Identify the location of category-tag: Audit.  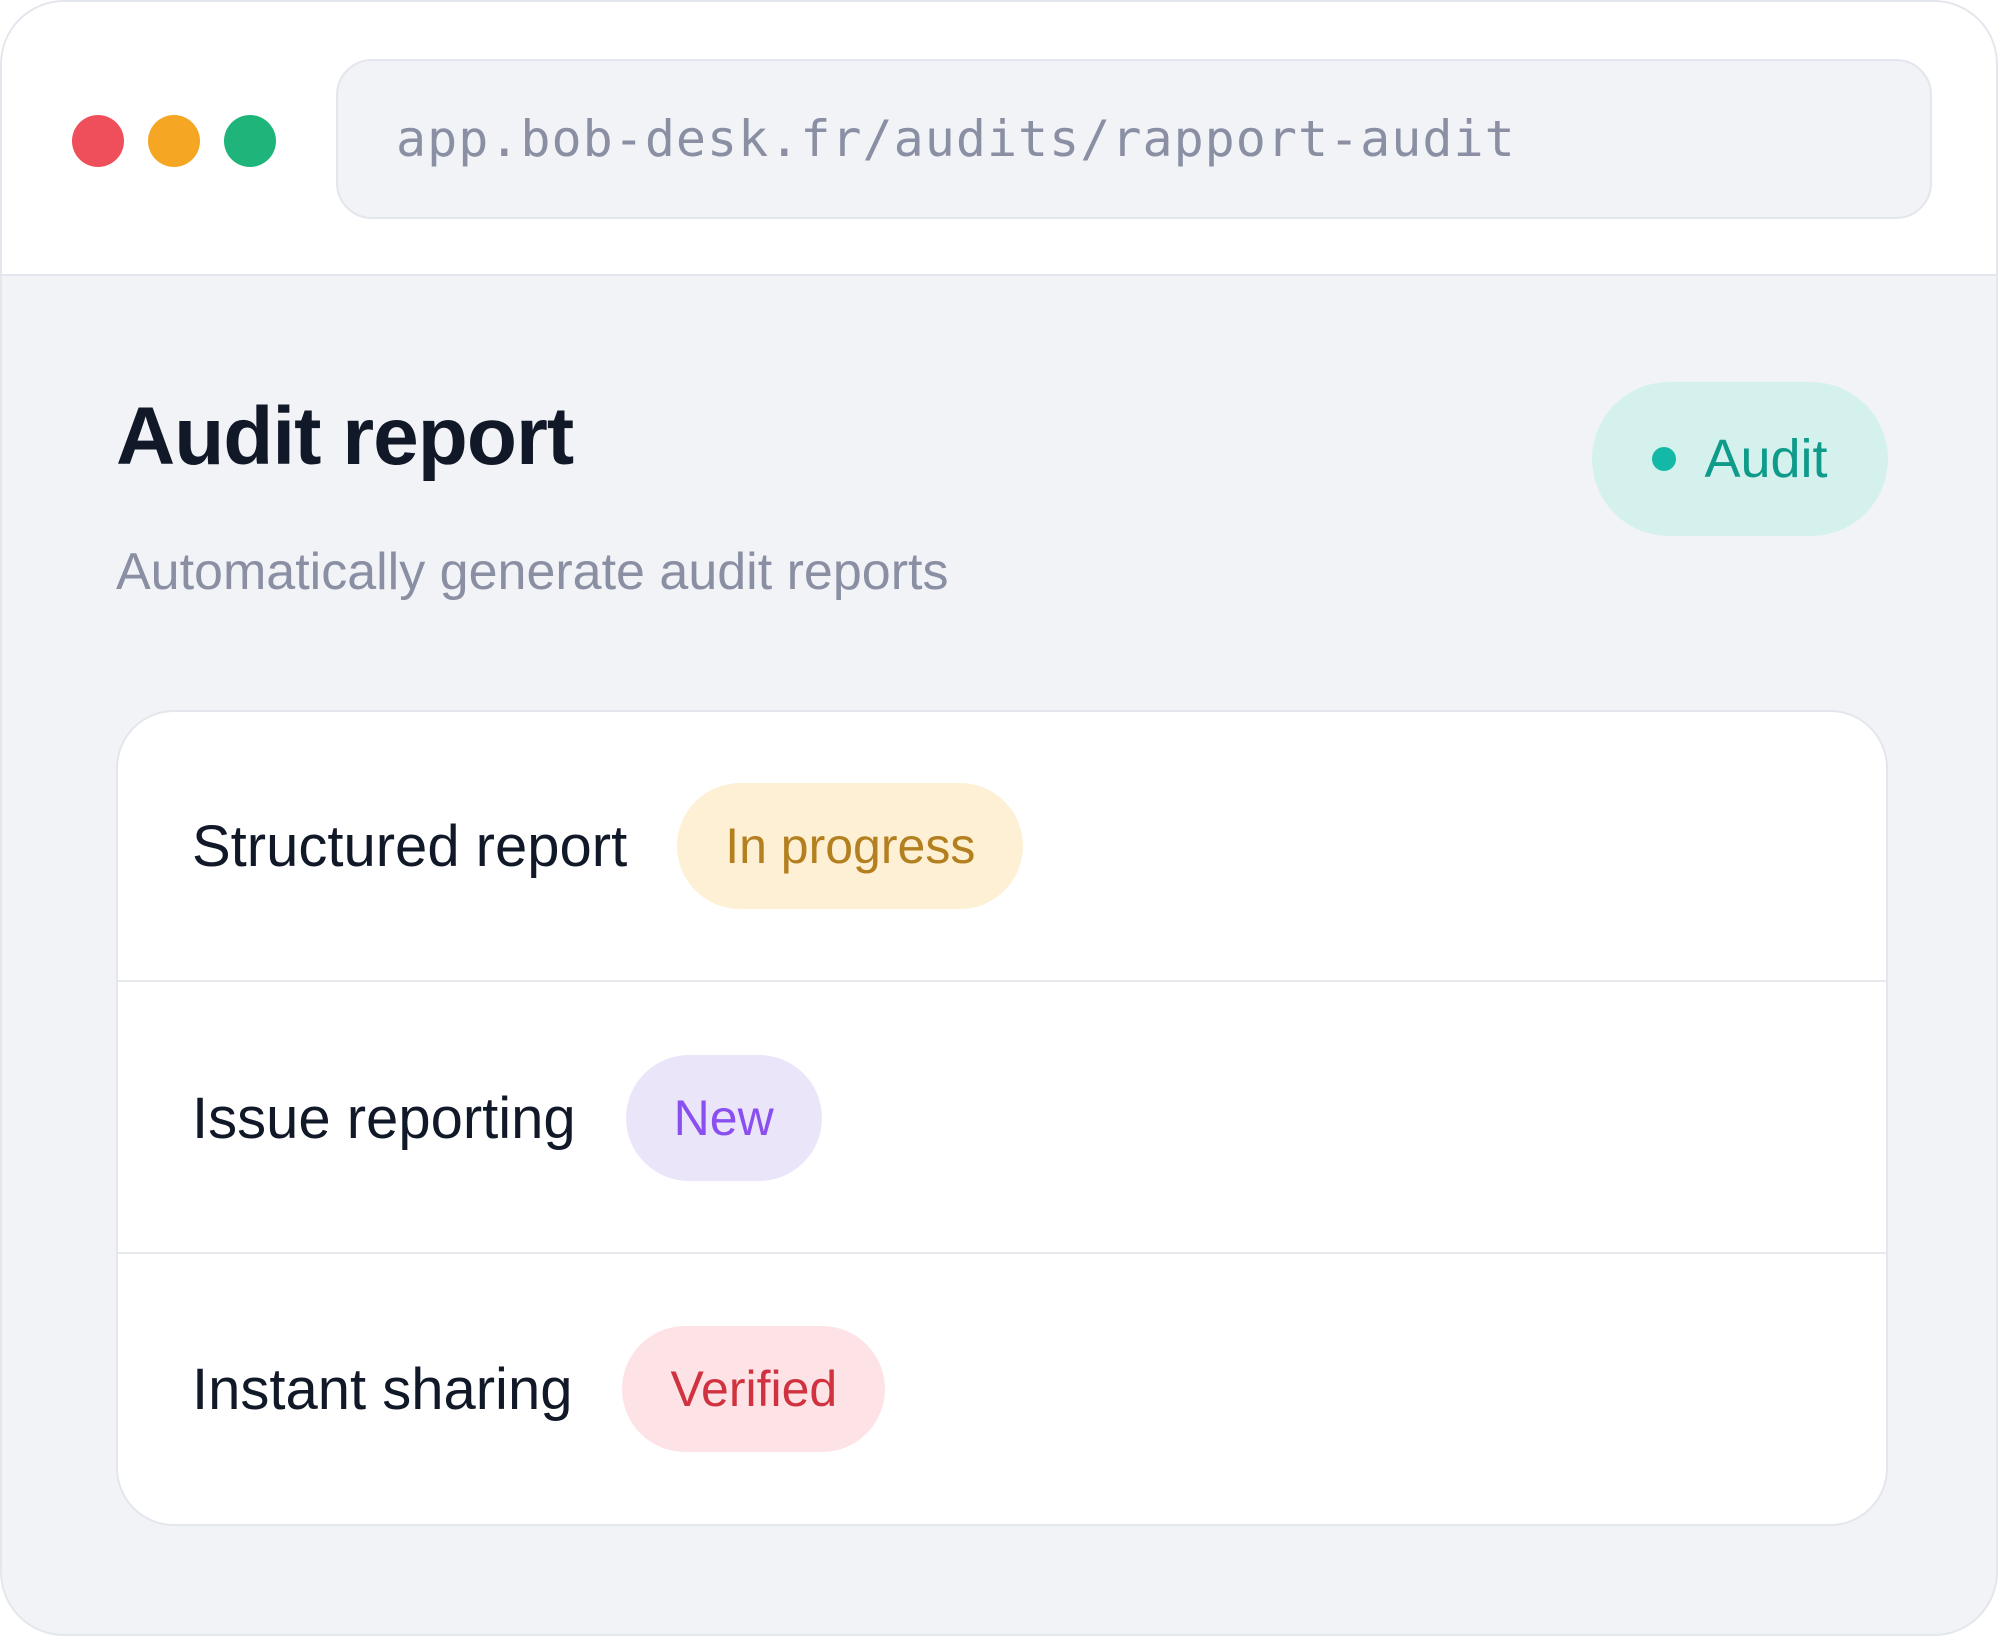
(1740, 459).